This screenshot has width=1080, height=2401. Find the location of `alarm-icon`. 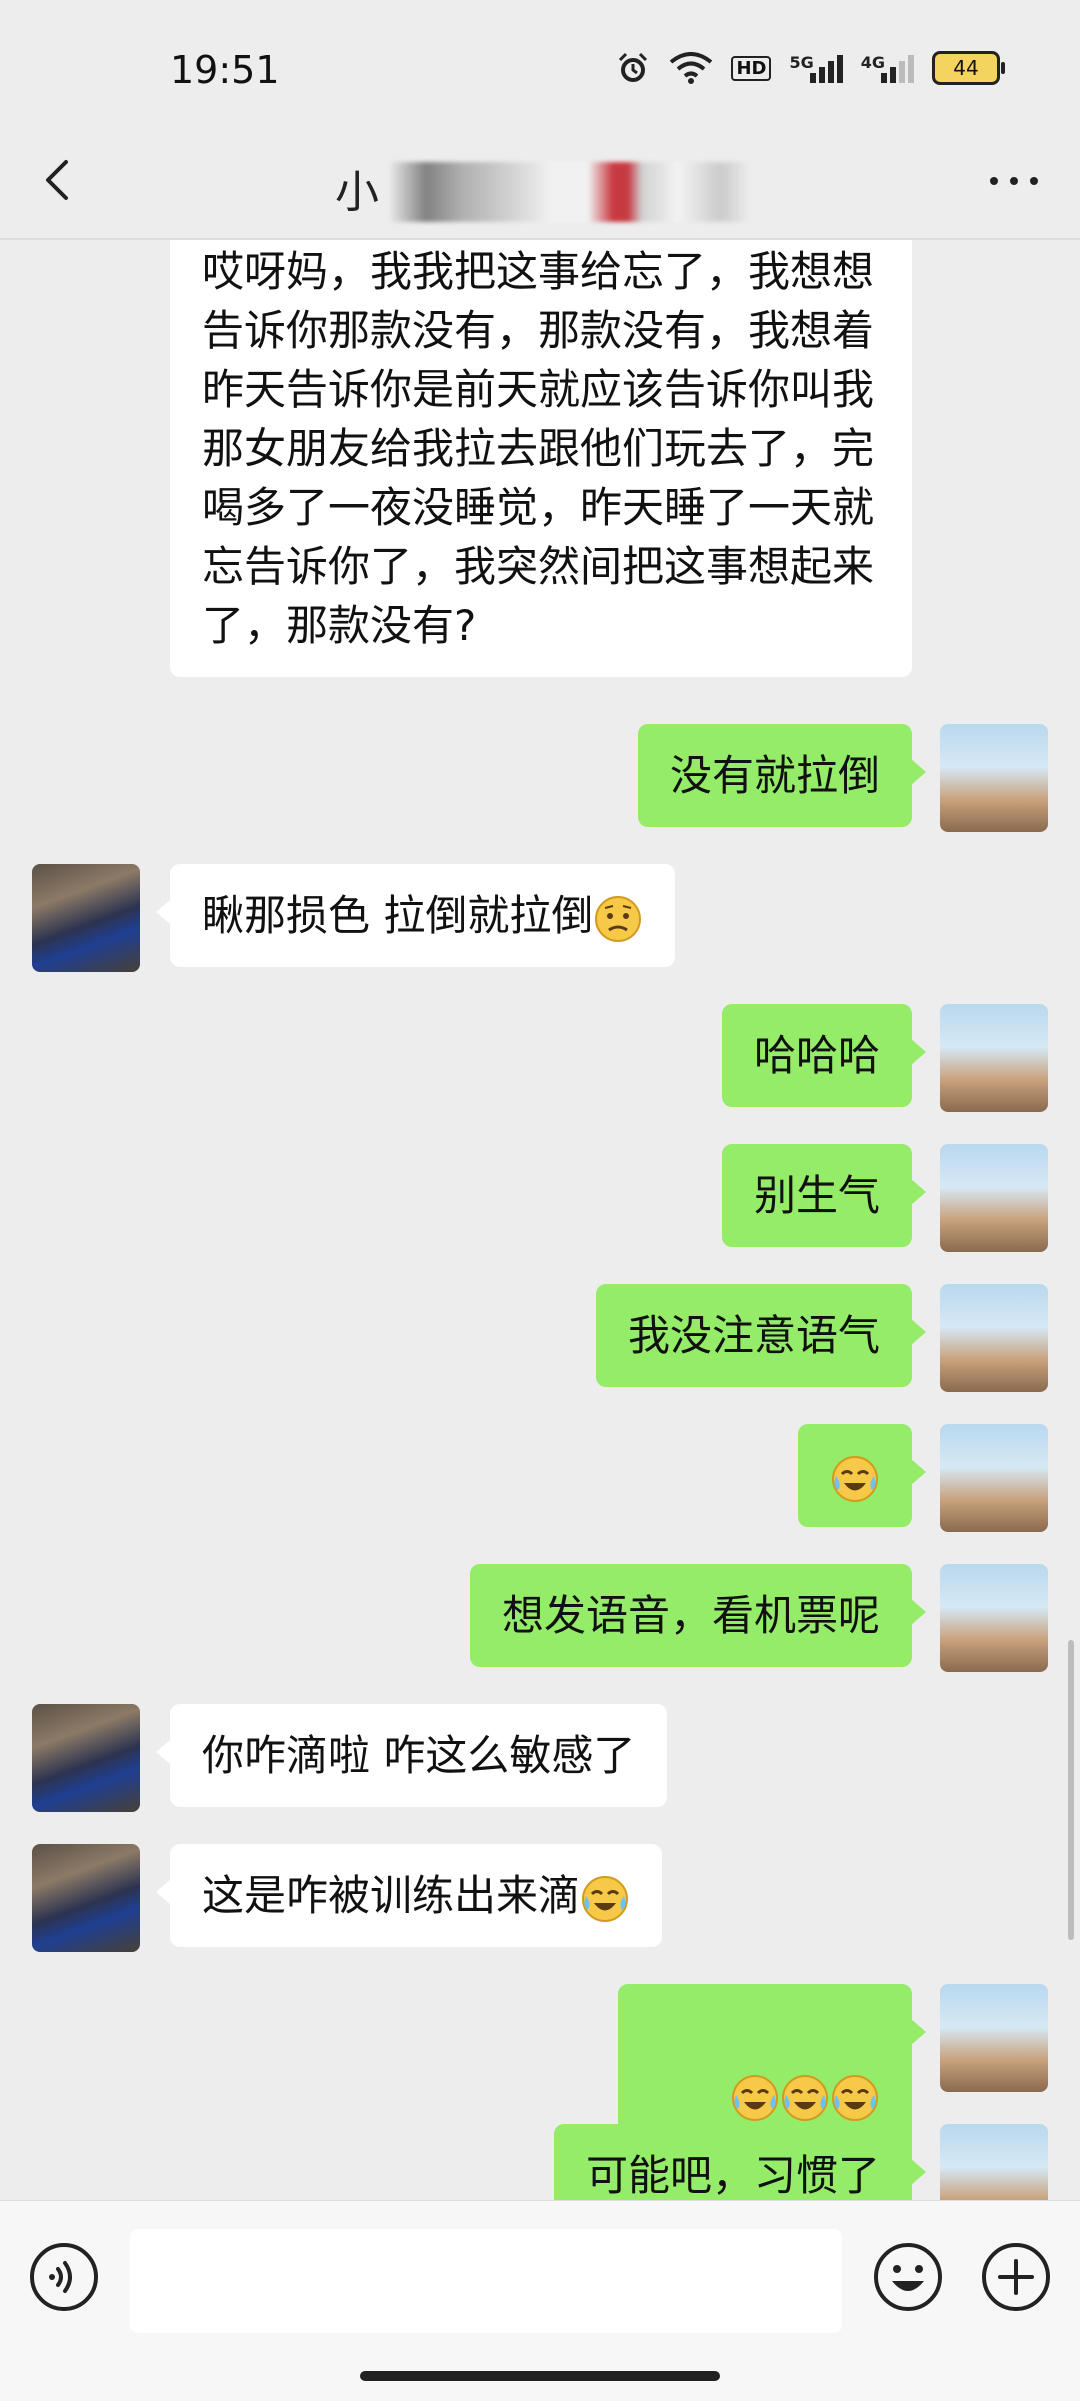

alarm-icon is located at coordinates (633, 67).